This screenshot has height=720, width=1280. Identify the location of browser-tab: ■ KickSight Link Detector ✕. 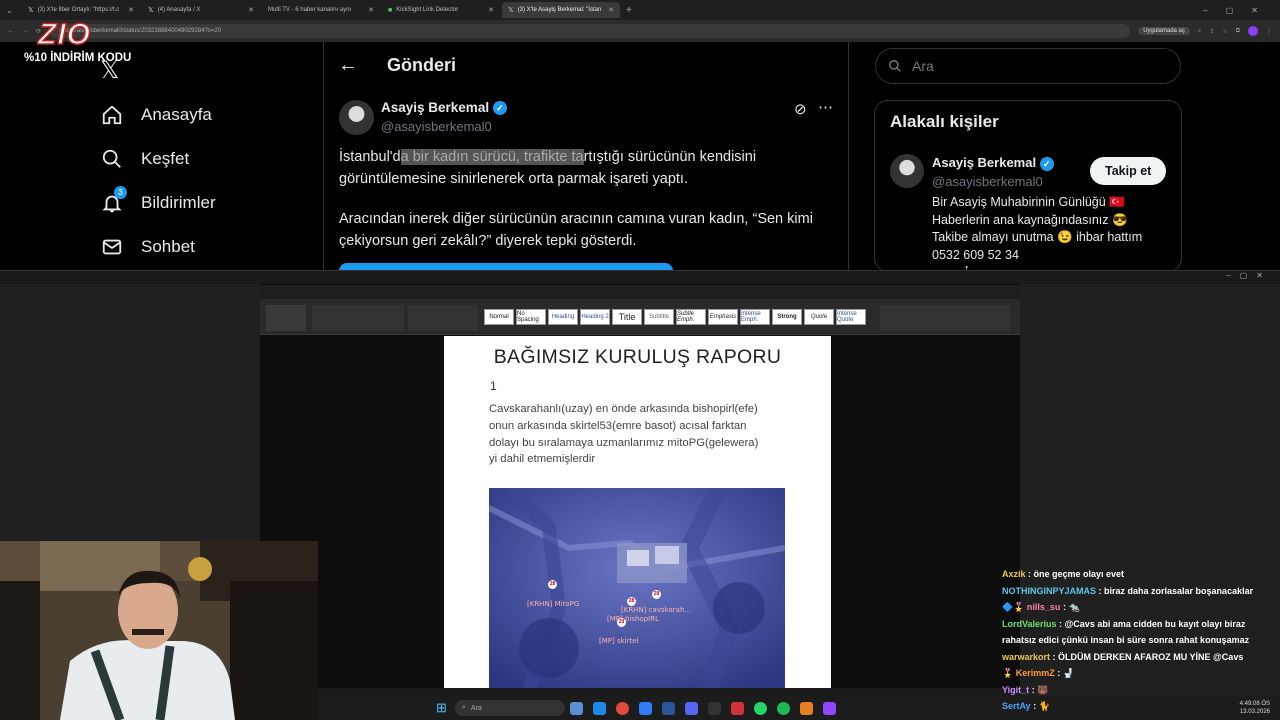
(441, 10).